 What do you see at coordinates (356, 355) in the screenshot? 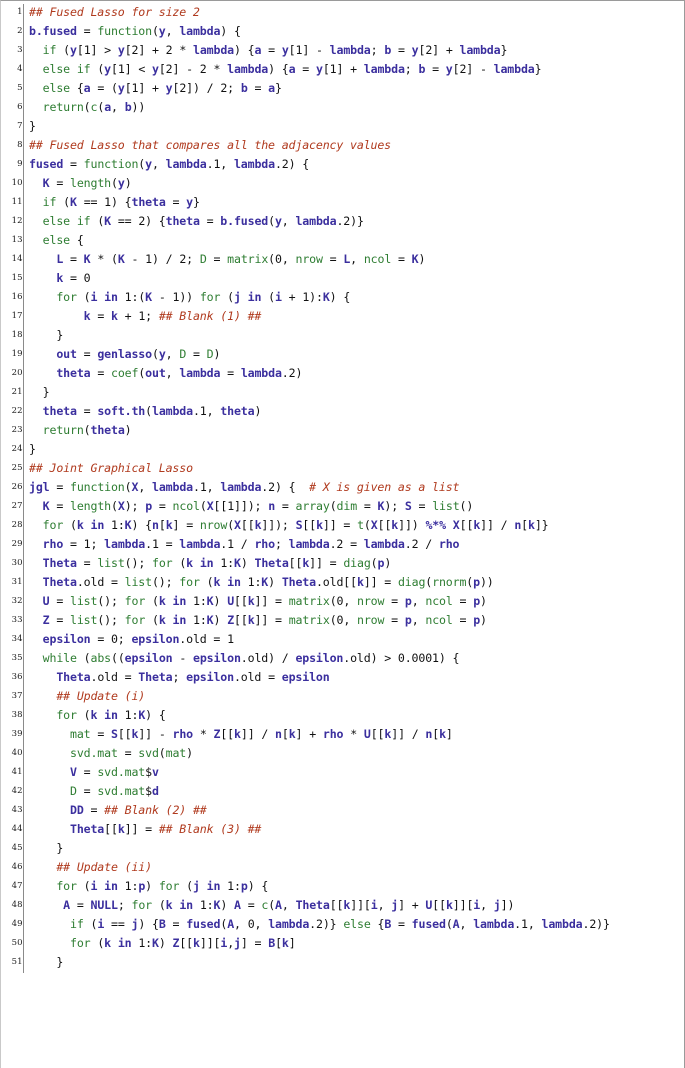
I see `code-line-content: out = genlasso(y, D = D)` at bounding box center [356, 355].